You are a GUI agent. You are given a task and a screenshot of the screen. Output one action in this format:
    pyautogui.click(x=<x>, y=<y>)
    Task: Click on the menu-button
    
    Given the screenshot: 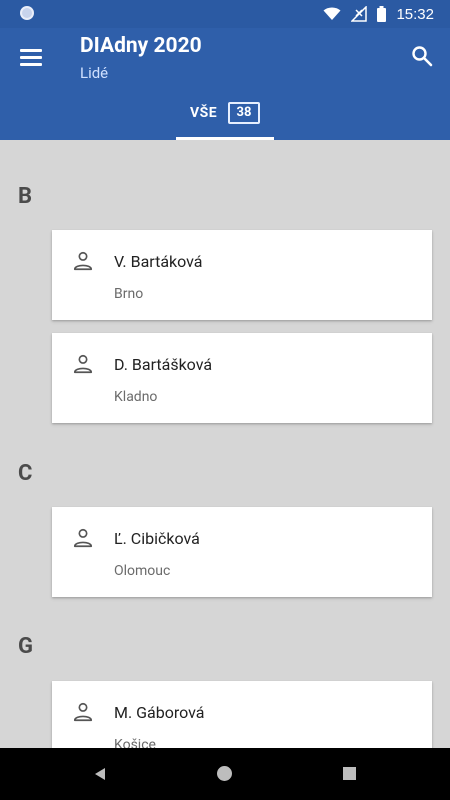 What is the action you would take?
    pyautogui.click(x=31, y=57)
    